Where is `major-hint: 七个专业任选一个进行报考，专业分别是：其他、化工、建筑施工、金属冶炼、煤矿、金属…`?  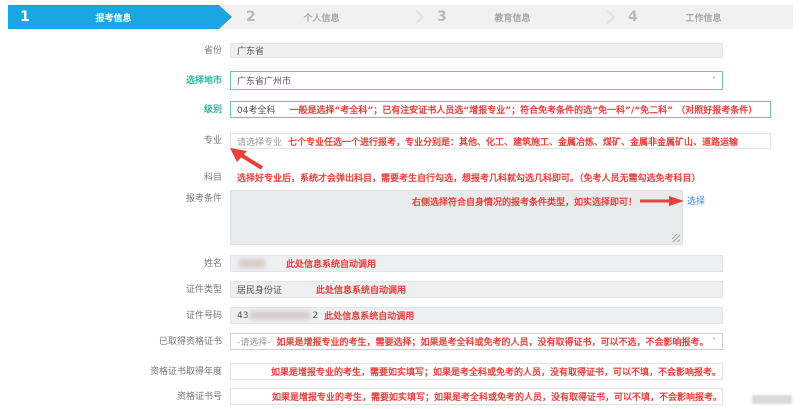 major-hint: 七个专业任选一个进行报考，专业分别是：其他、化工、建筑施工、金属冶炼、煤矿、金属… is located at coordinates (513, 142).